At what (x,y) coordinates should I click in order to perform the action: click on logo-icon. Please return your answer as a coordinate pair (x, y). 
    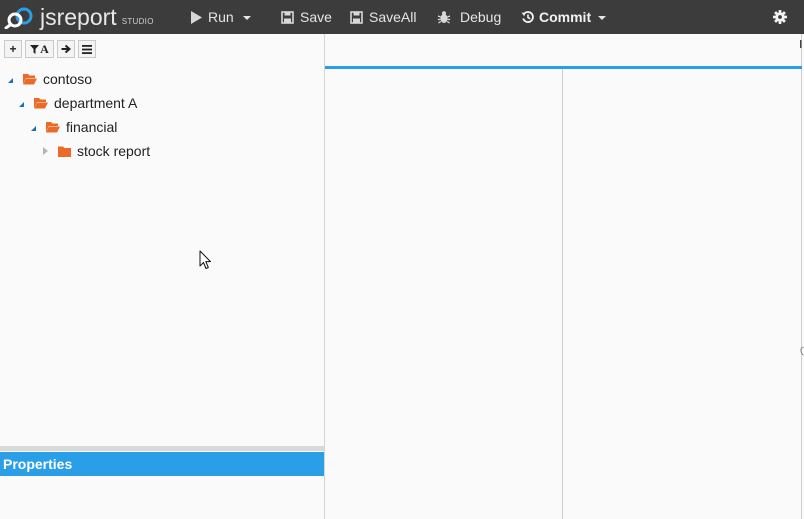
    Looking at the image, I should click on (18, 18).